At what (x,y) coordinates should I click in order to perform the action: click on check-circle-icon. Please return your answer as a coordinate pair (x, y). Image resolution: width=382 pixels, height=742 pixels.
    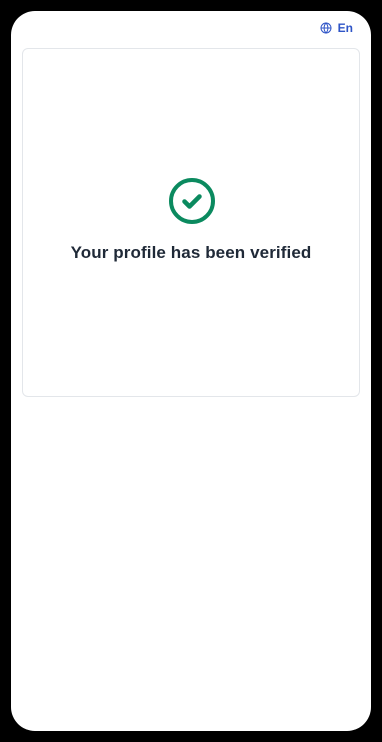
    Looking at the image, I should click on (192, 201).